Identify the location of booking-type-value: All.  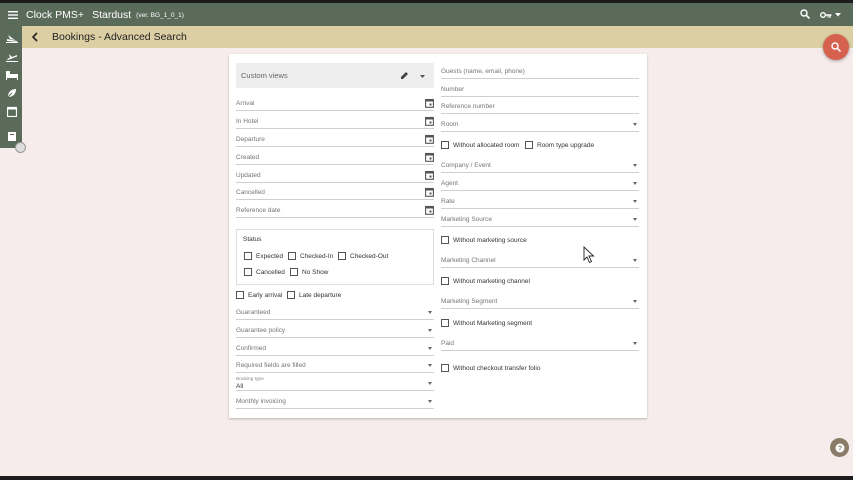
(240, 386).